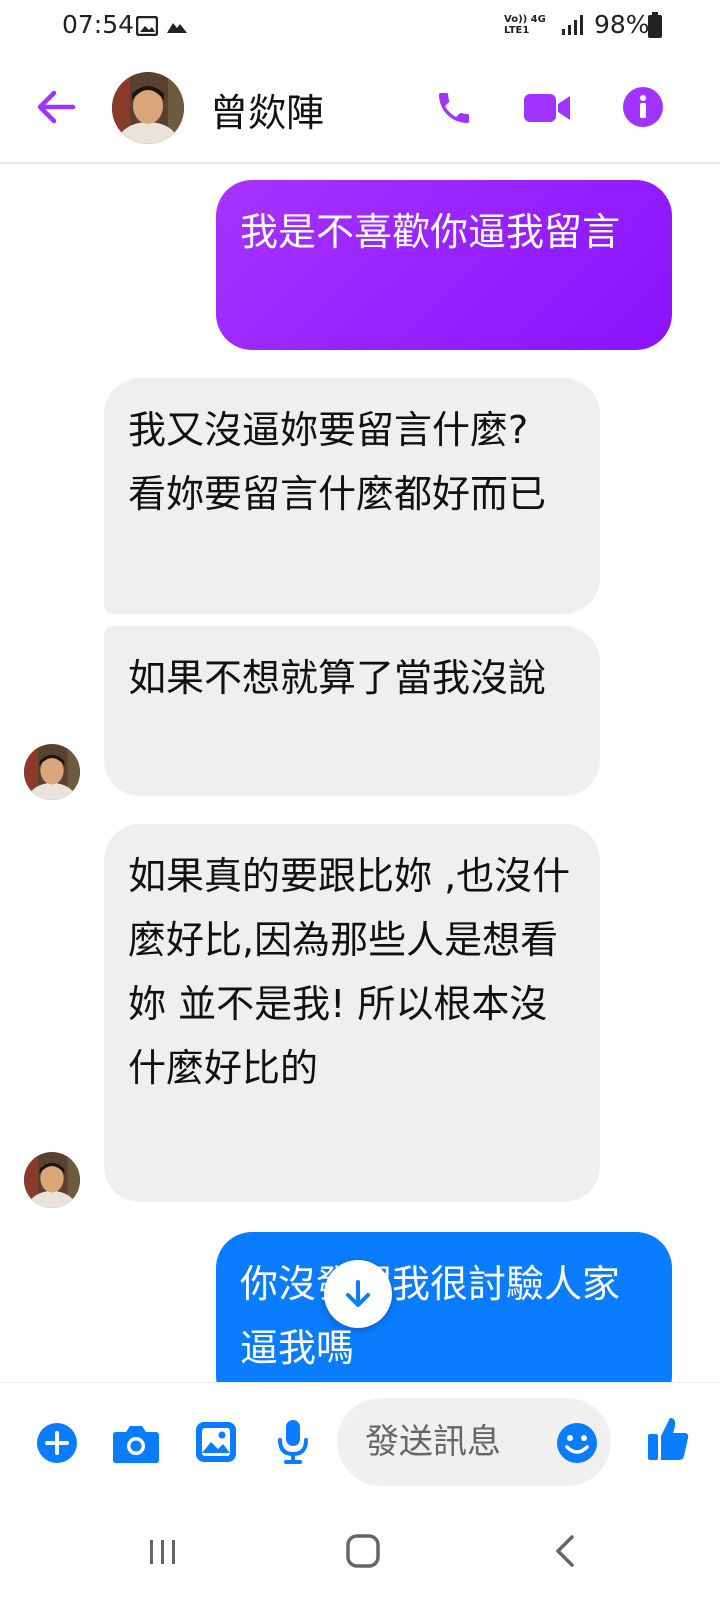 The height and width of the screenshot is (1600, 720). Describe the element at coordinates (525, 19) in the screenshot. I see `network-label-top: Vo)) 4G` at that location.